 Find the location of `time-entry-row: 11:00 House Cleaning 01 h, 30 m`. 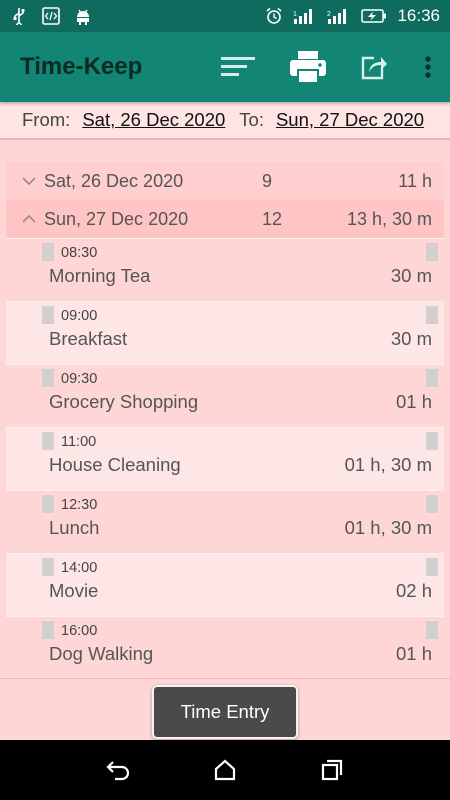

time-entry-row: 11:00 House Cleaning 01 h, 30 m is located at coordinates (225, 458).